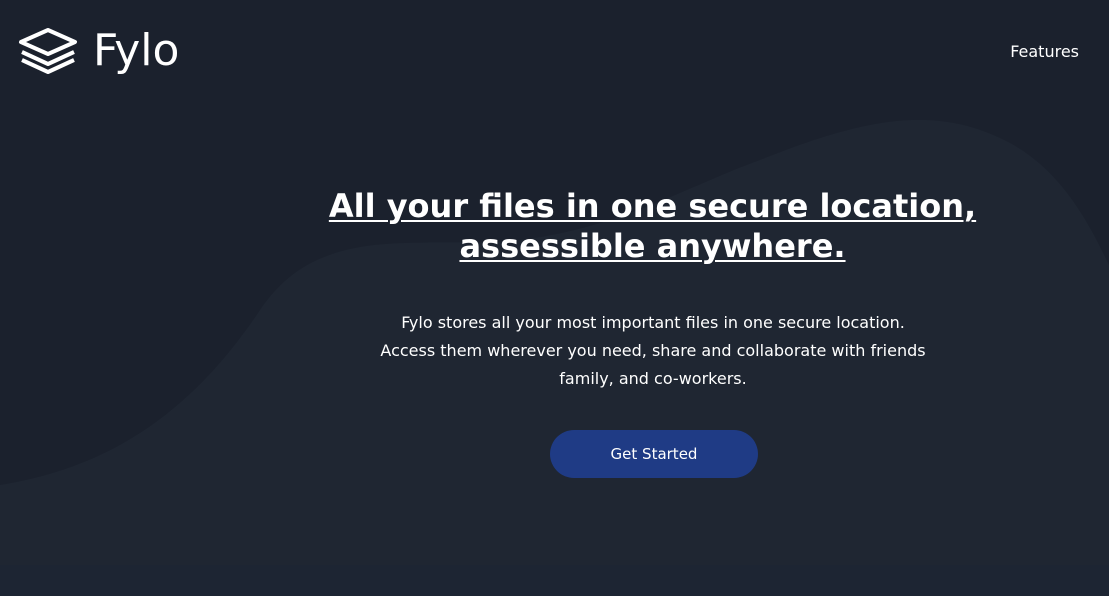 This screenshot has height=596, width=1109. Describe the element at coordinates (652, 206) in the screenshot. I see `headline-line-1: All your files in one secure location,` at that location.